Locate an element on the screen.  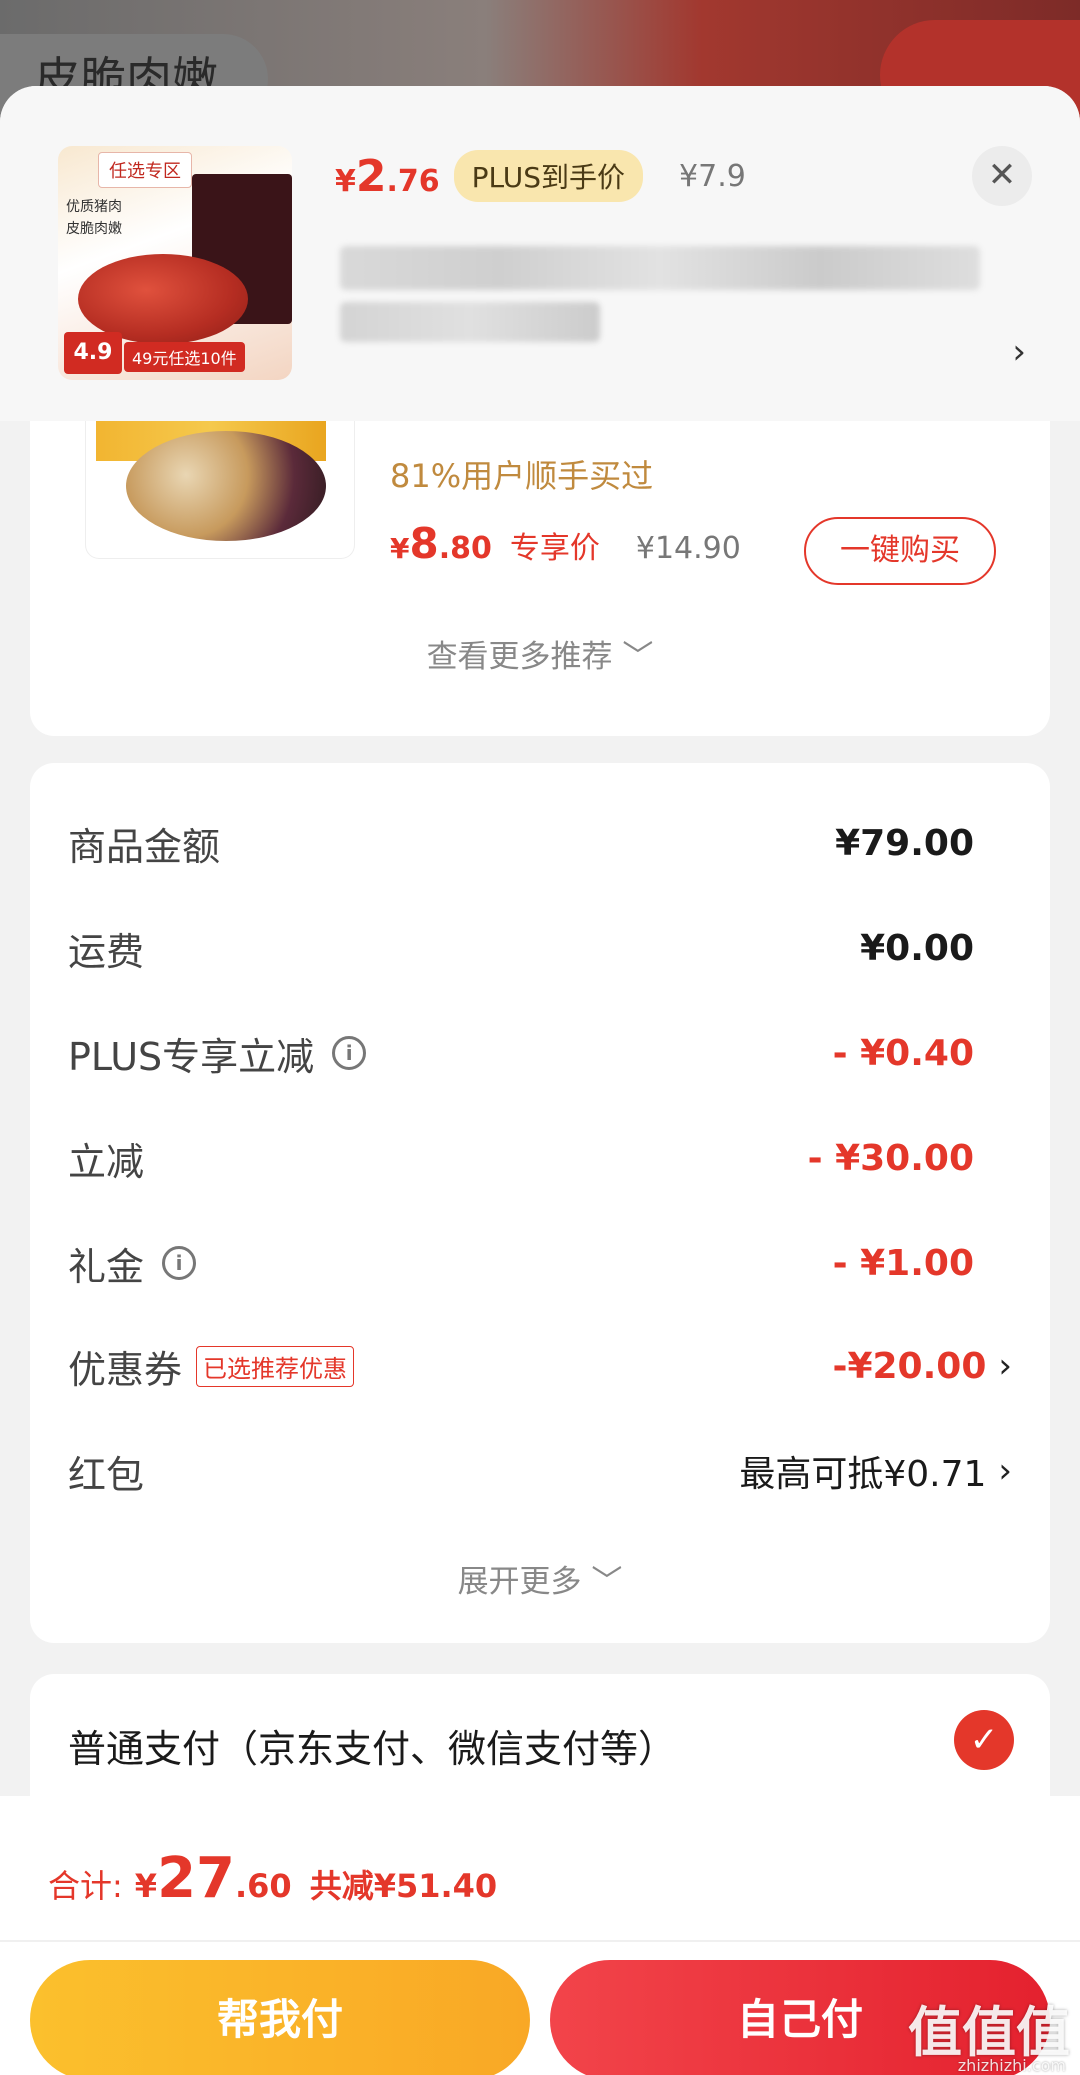
close-icon: ✕ is located at coordinates (1002, 175).